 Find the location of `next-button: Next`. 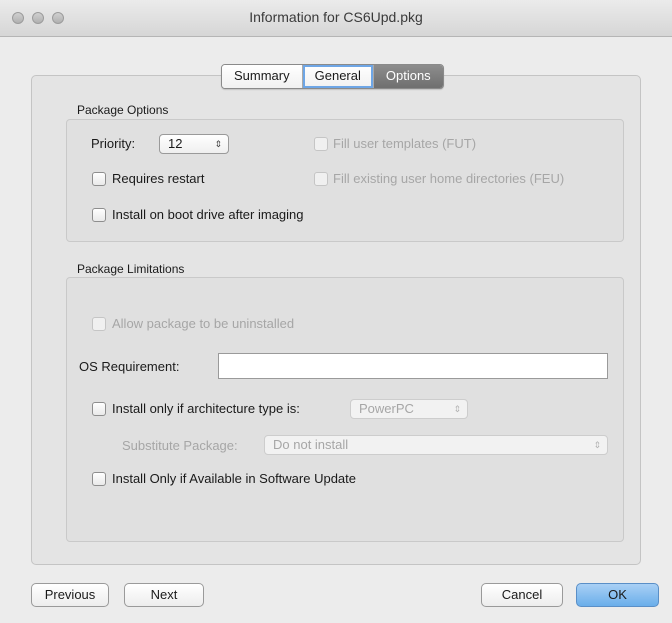

next-button: Next is located at coordinates (164, 595).